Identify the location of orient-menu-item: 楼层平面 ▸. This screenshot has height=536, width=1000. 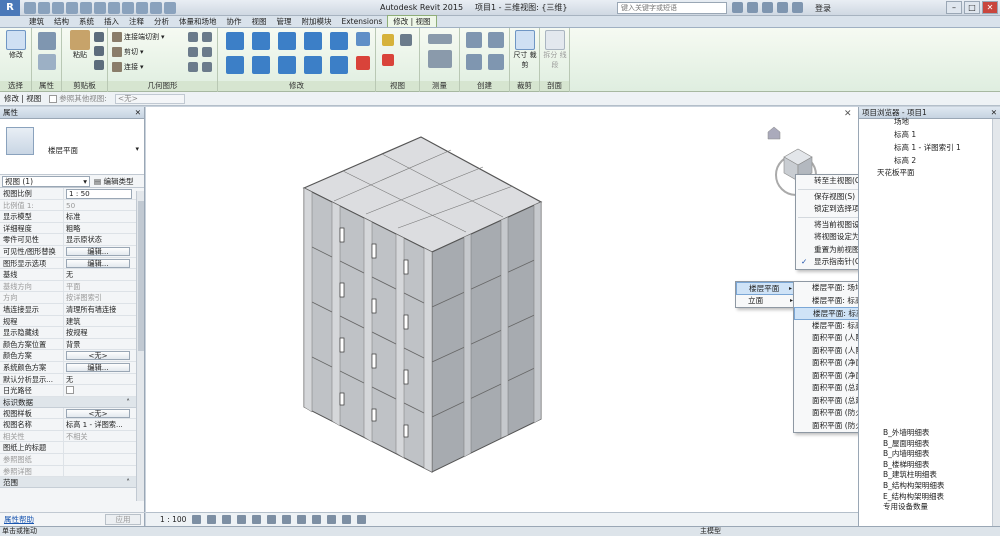
(766, 288).